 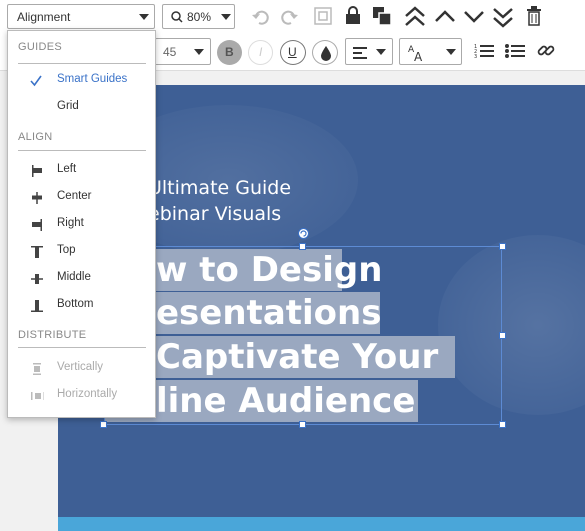 What do you see at coordinates (37, 279) in the screenshot?
I see `align-middle-icon` at bounding box center [37, 279].